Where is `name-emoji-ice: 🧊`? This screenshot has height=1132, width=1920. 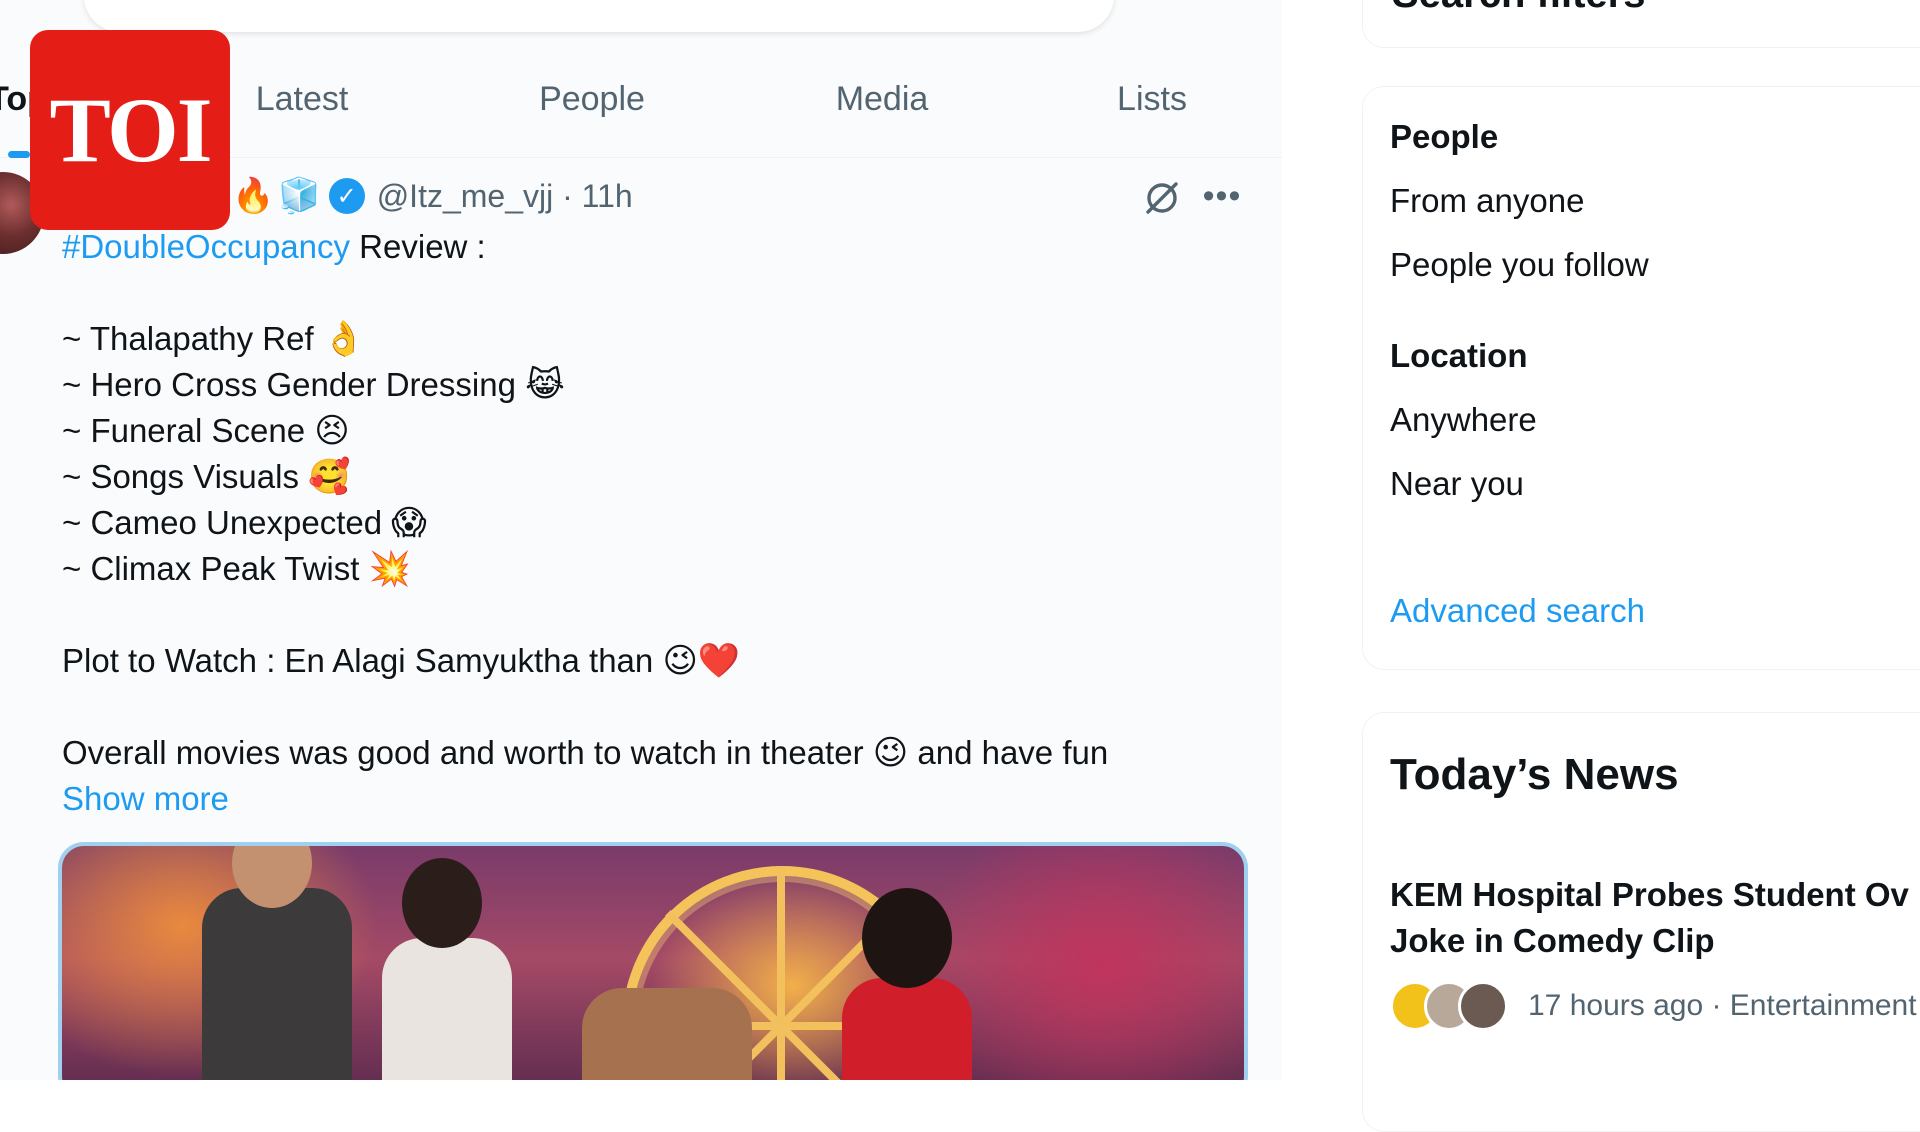
name-emoji-ice: 🧊 is located at coordinates (299, 196).